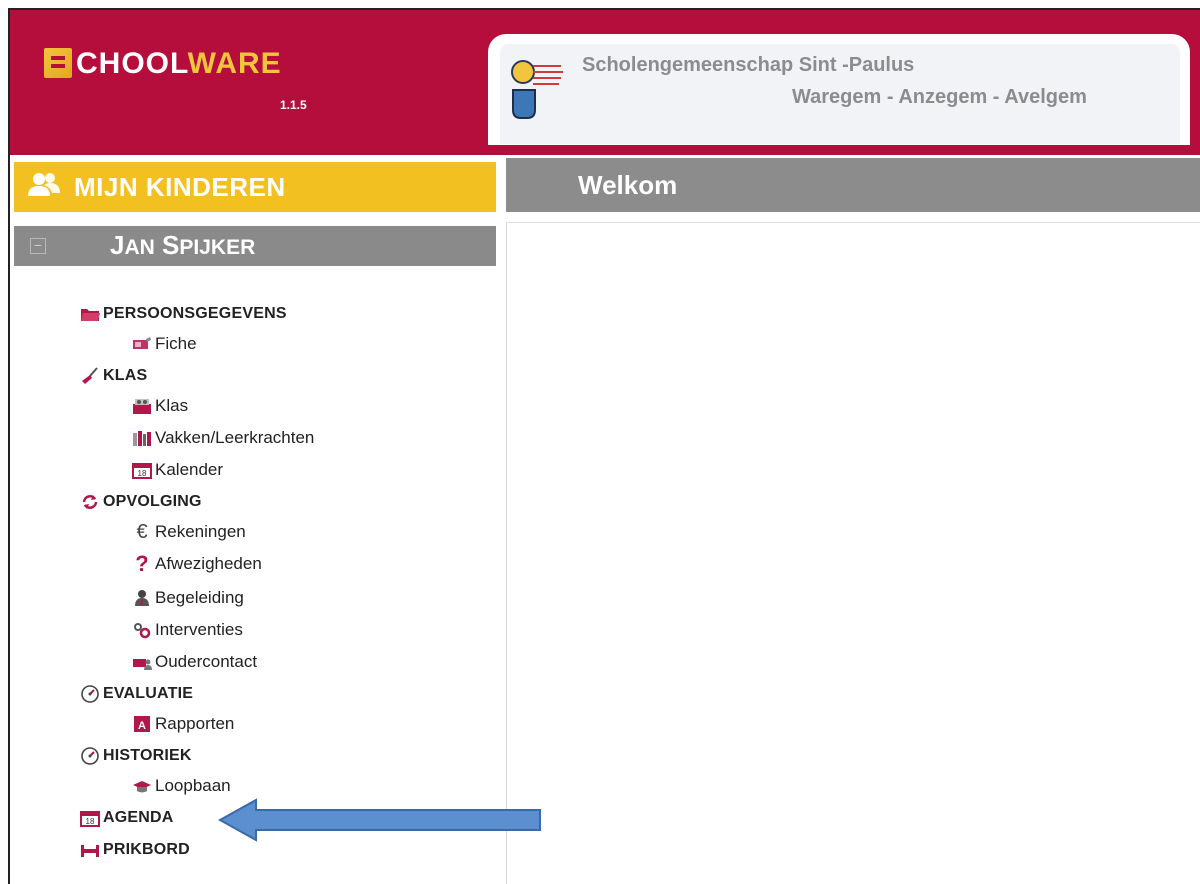 The height and width of the screenshot is (884, 1200). Describe the element at coordinates (90, 851) in the screenshot. I see `pinboard-icon` at that location.